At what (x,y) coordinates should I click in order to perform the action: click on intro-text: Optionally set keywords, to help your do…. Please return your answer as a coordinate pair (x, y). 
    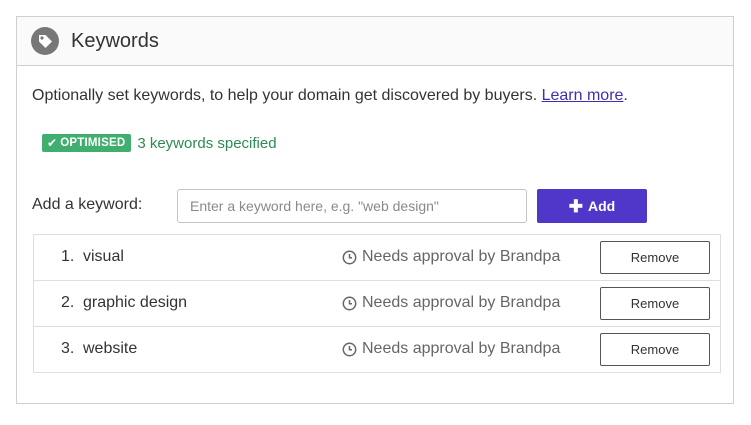
    Looking at the image, I should click on (330, 96).